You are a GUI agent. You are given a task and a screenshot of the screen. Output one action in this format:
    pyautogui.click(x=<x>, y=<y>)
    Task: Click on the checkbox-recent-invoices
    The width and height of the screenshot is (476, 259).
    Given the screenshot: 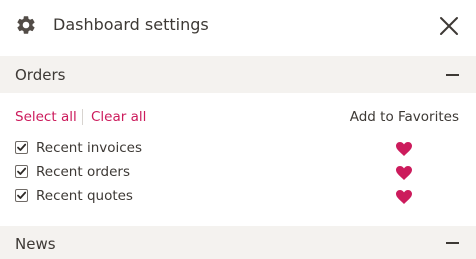 What is the action you would take?
    pyautogui.click(x=21, y=147)
    